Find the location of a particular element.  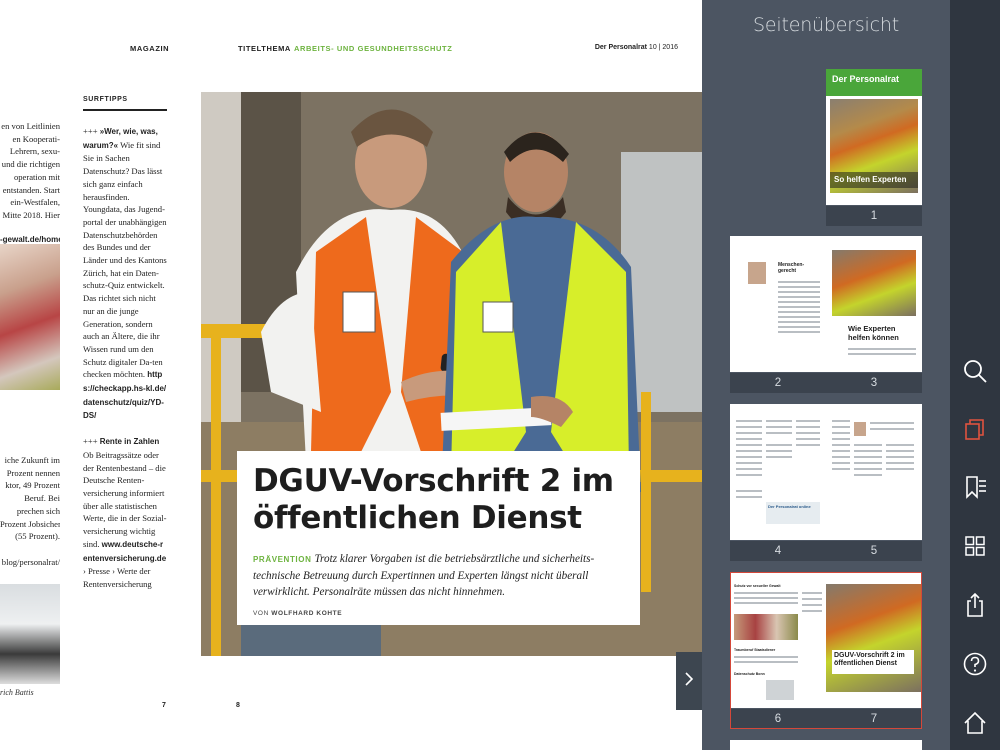

page-number-bar: 23 is located at coordinates (826, 383).